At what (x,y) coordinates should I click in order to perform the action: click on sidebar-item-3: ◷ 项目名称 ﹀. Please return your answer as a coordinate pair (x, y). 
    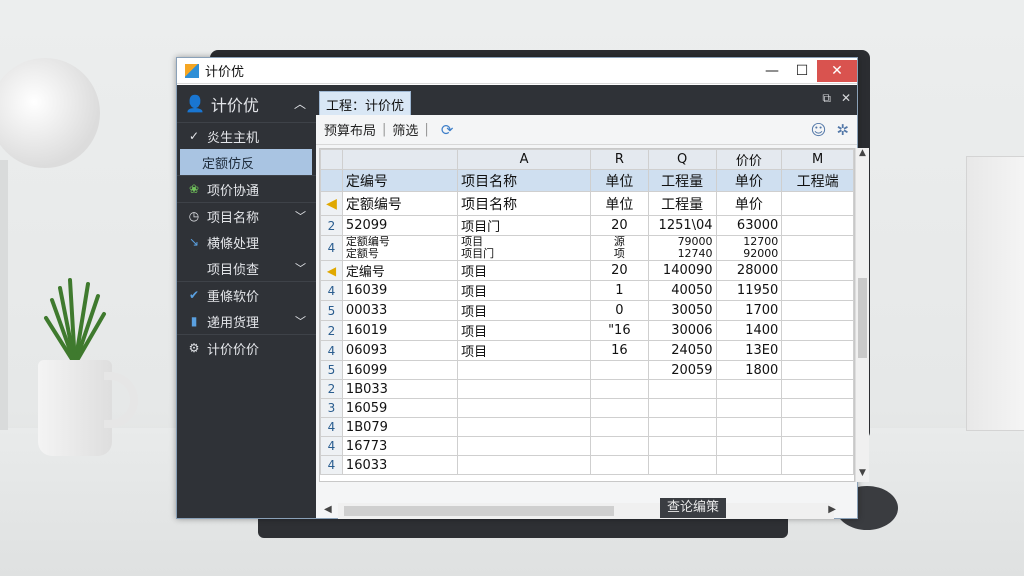
    Looking at the image, I should click on (246, 216).